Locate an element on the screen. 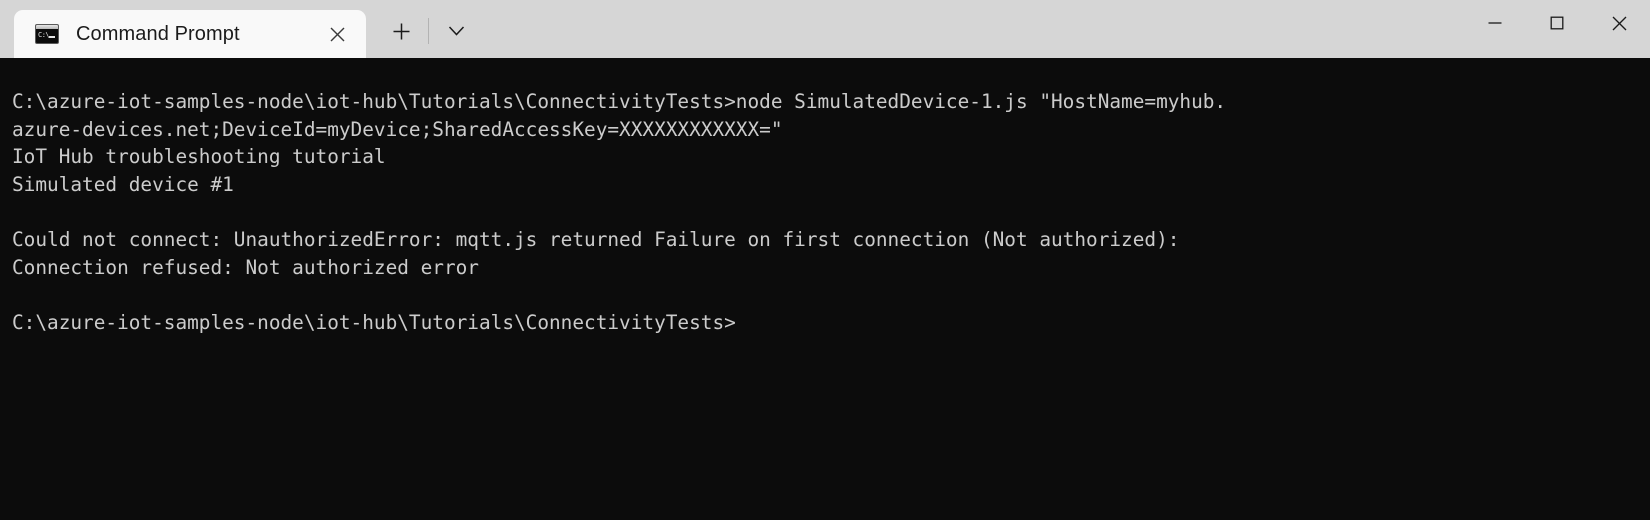 Image resolution: width=1650 pixels, height=520 pixels. minimize-icon is located at coordinates (1495, 23).